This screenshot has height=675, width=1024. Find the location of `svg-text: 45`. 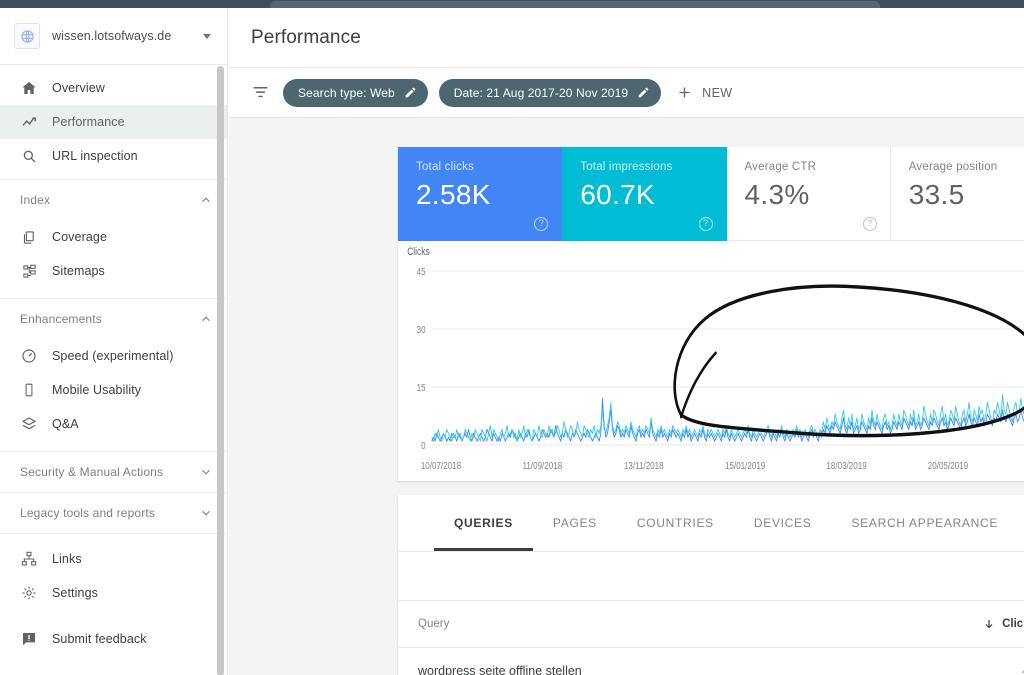

svg-text: 45 is located at coordinates (421, 271).